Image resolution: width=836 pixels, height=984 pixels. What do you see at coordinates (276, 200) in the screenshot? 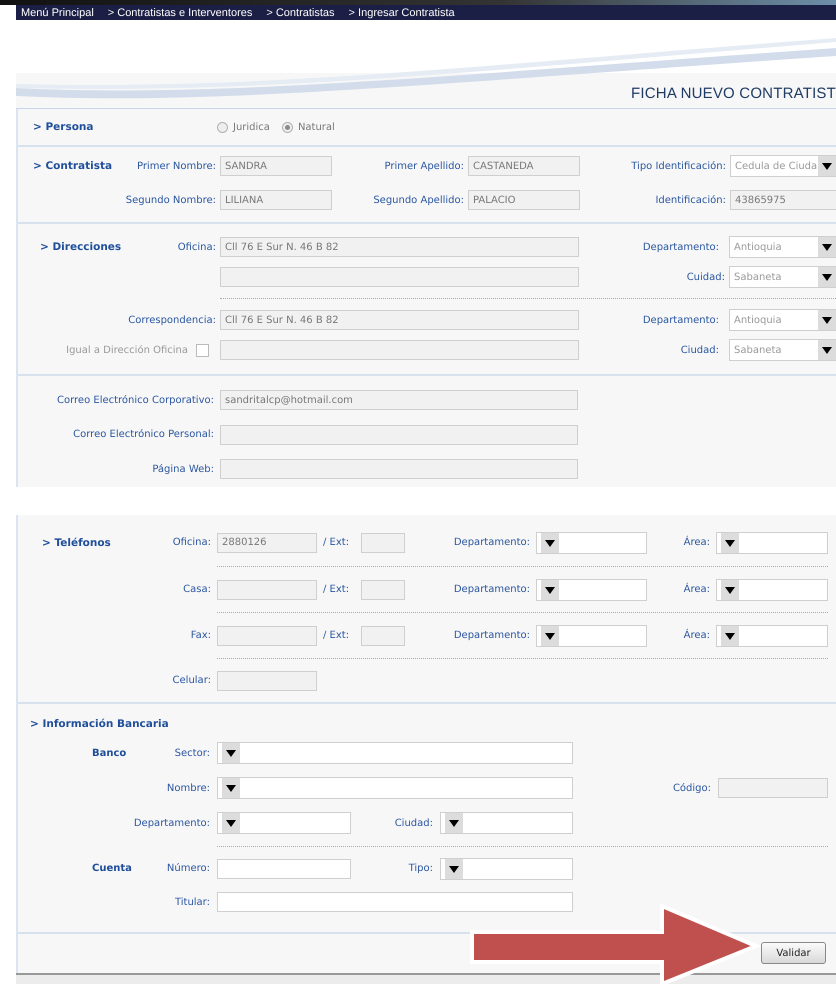
I see `input-field: LILIANA` at bounding box center [276, 200].